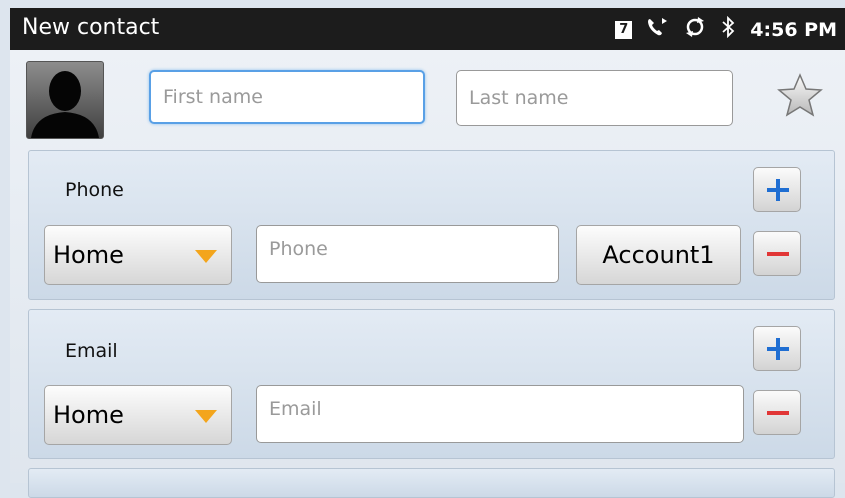  What do you see at coordinates (594, 98) in the screenshot?
I see `last-name-field: Last name` at bounding box center [594, 98].